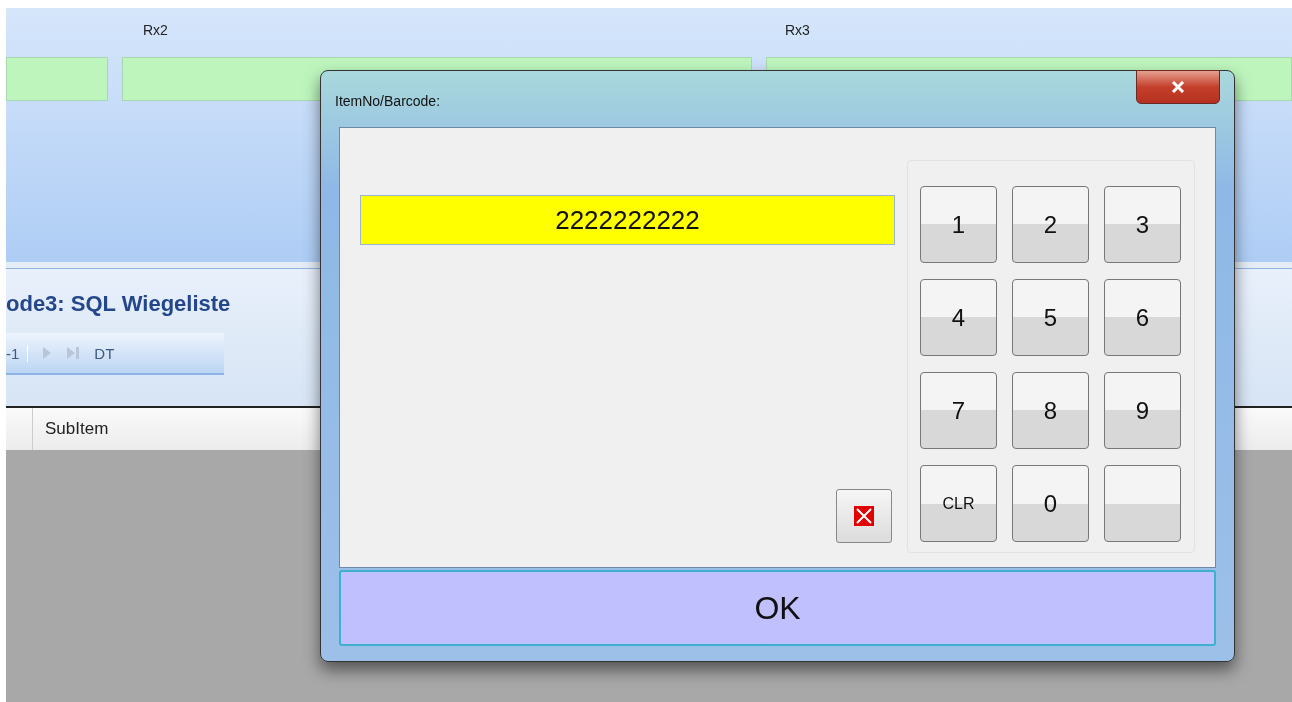 This screenshot has height=702, width=1292. I want to click on delete-button, so click(864, 516).